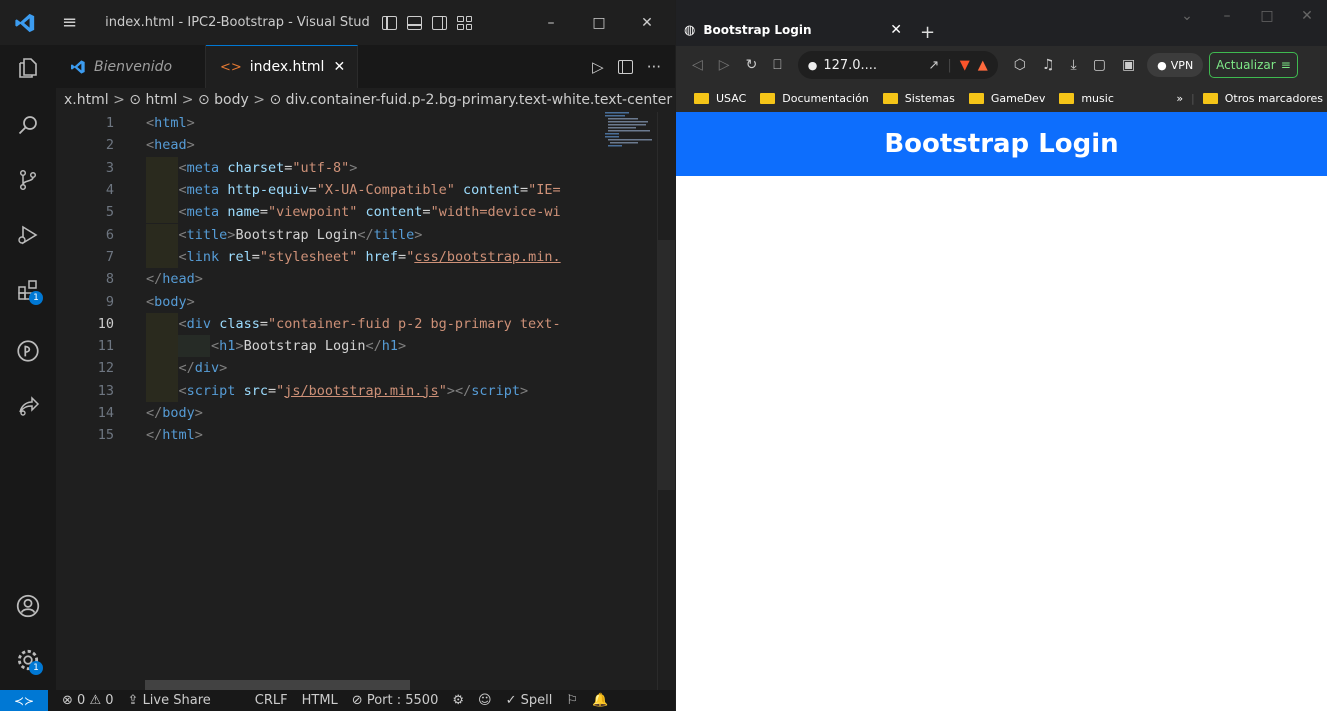 Image resolution: width=1327 pixels, height=711 pixels. What do you see at coordinates (28, 406) in the screenshot?
I see `live-share-icon` at bounding box center [28, 406].